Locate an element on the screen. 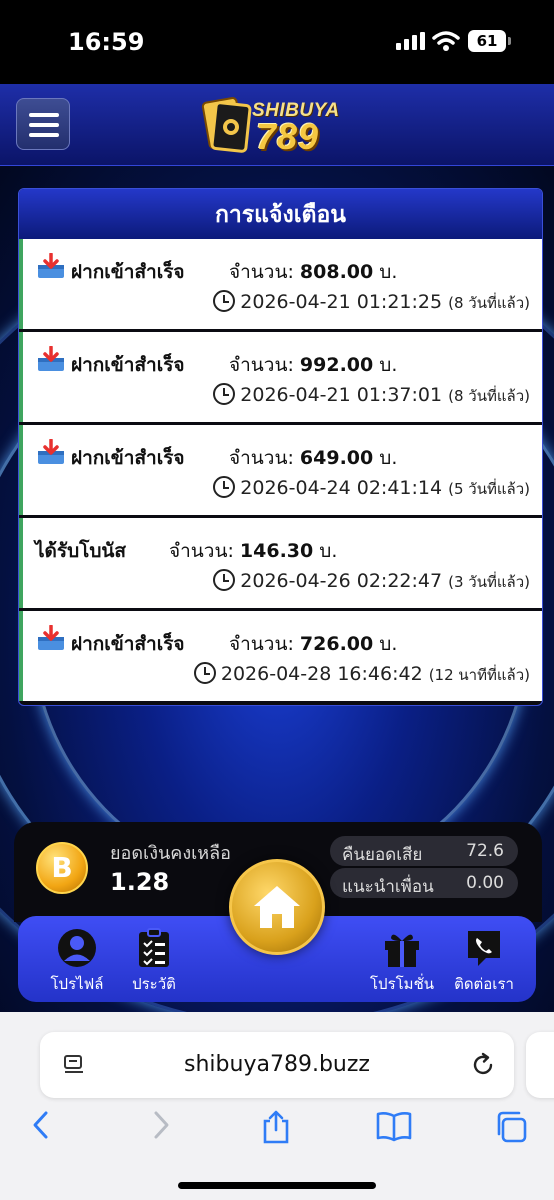  notification-datetime: 2026-04-21 01:37:01 (8 วันที่แล้ว) is located at coordinates (371, 395).